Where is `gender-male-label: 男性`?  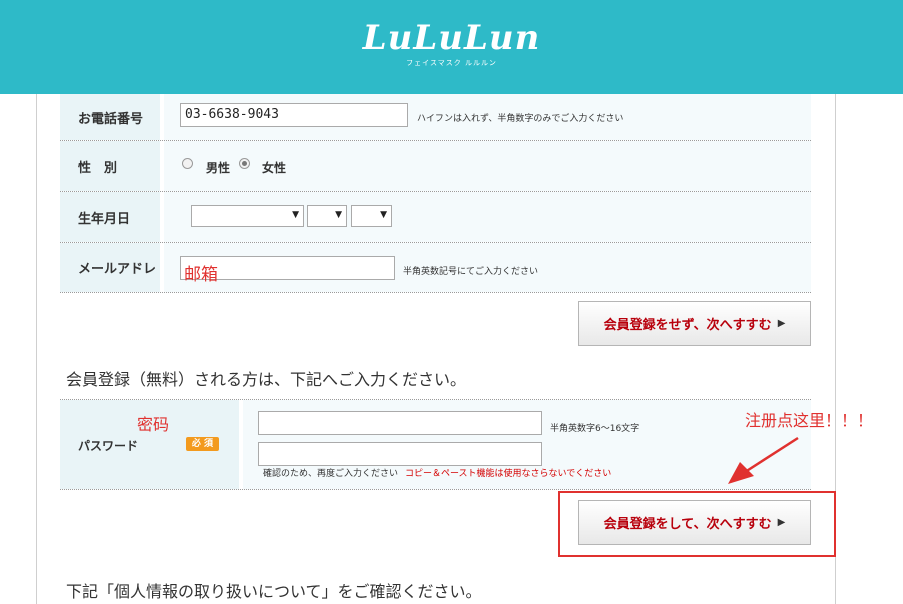
gender-male-label: 男性 is located at coordinates (218, 167).